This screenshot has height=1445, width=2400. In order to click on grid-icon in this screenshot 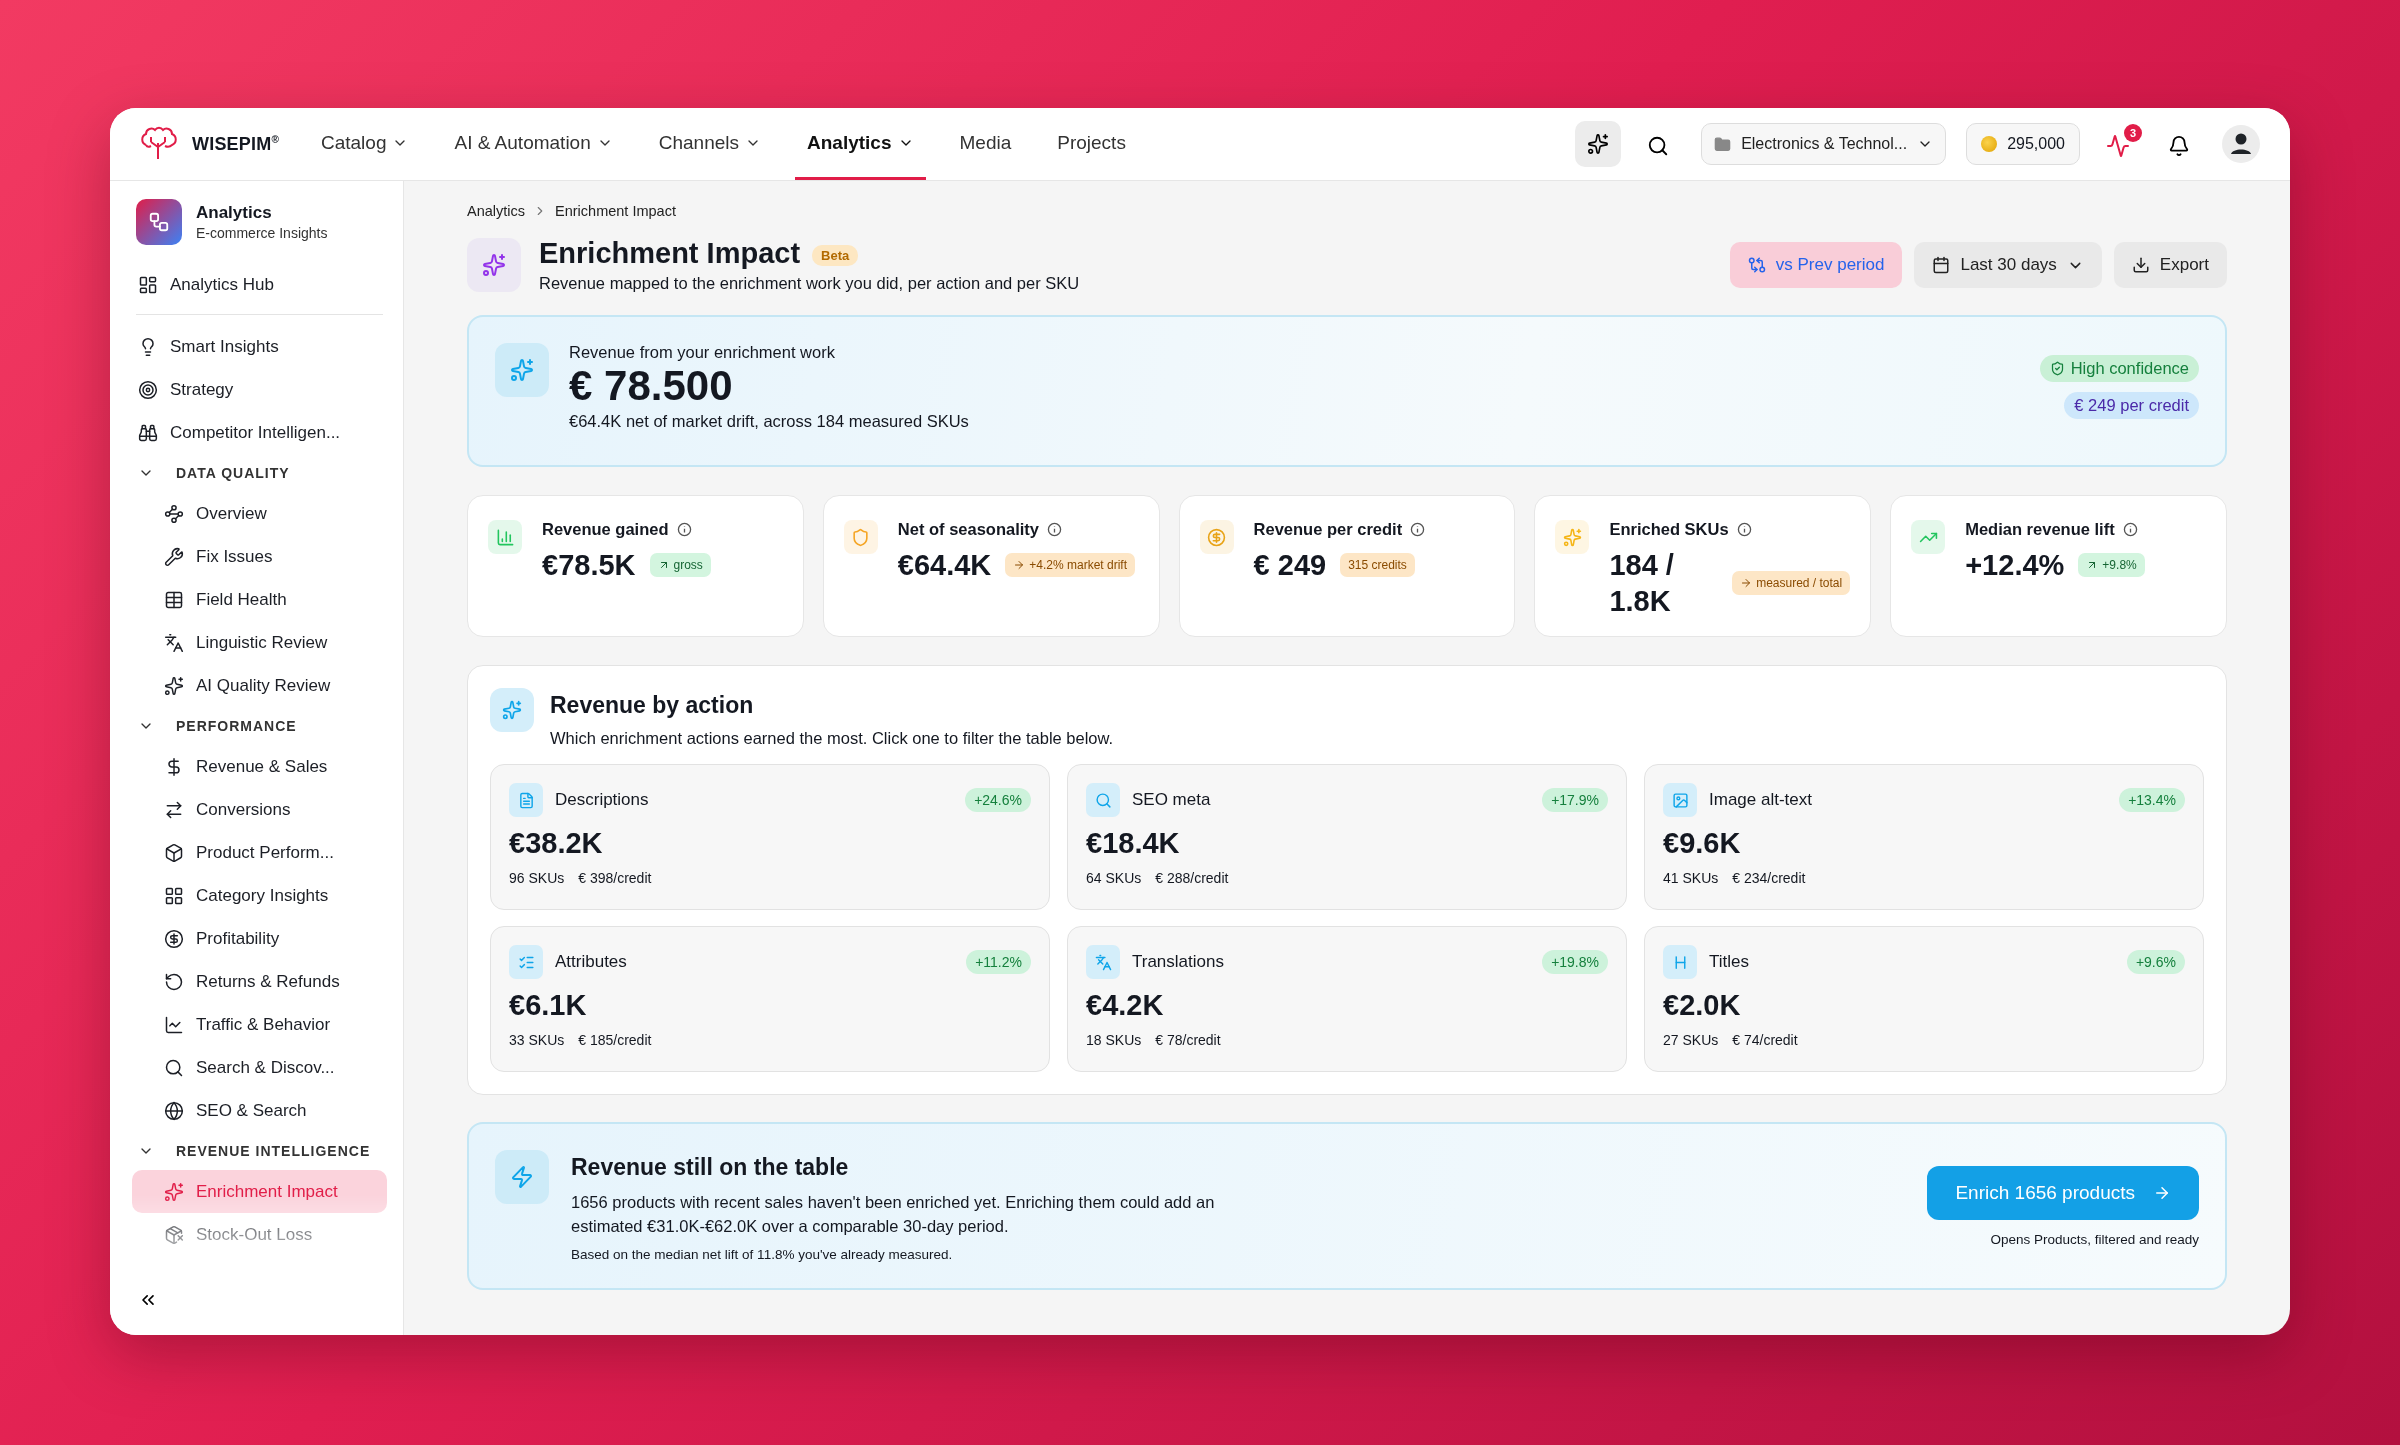, I will do `click(174, 895)`.